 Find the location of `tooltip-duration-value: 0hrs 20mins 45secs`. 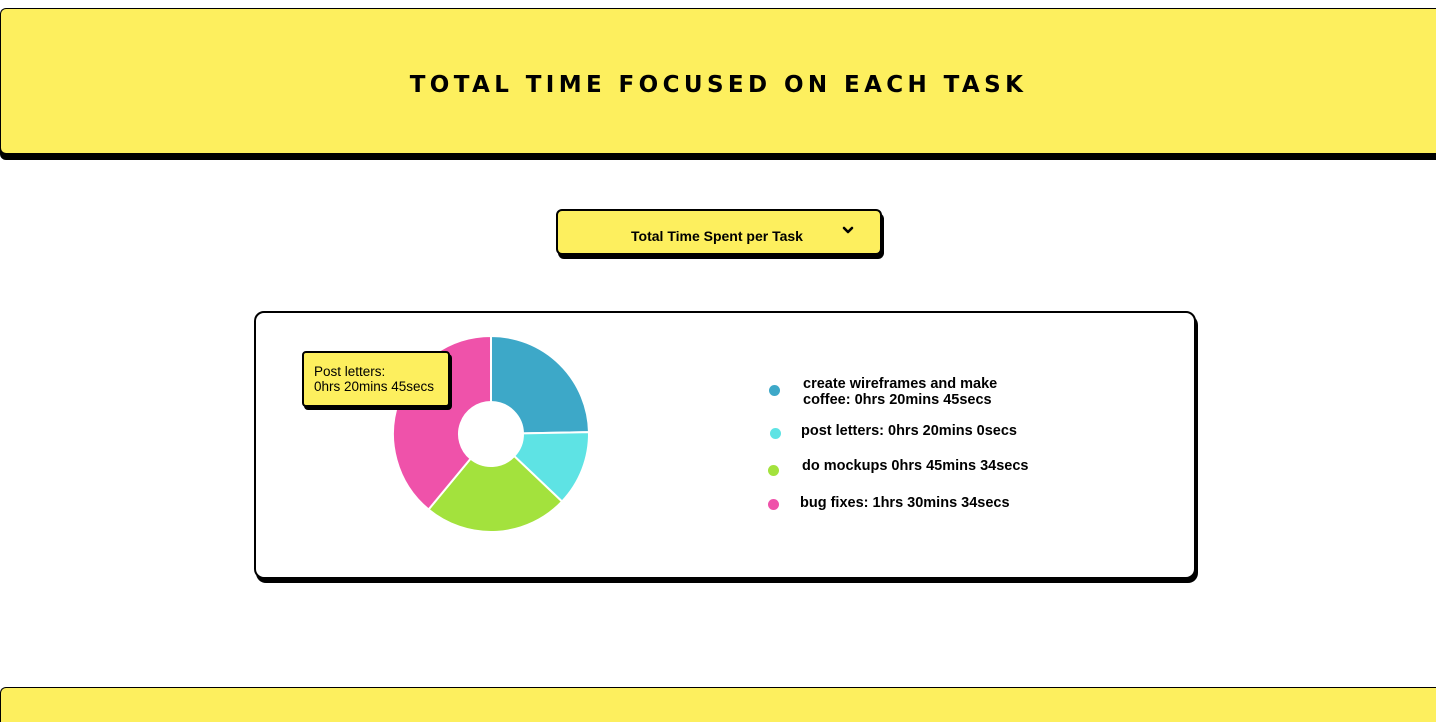

tooltip-duration-value: 0hrs 20mins 45secs is located at coordinates (374, 386).